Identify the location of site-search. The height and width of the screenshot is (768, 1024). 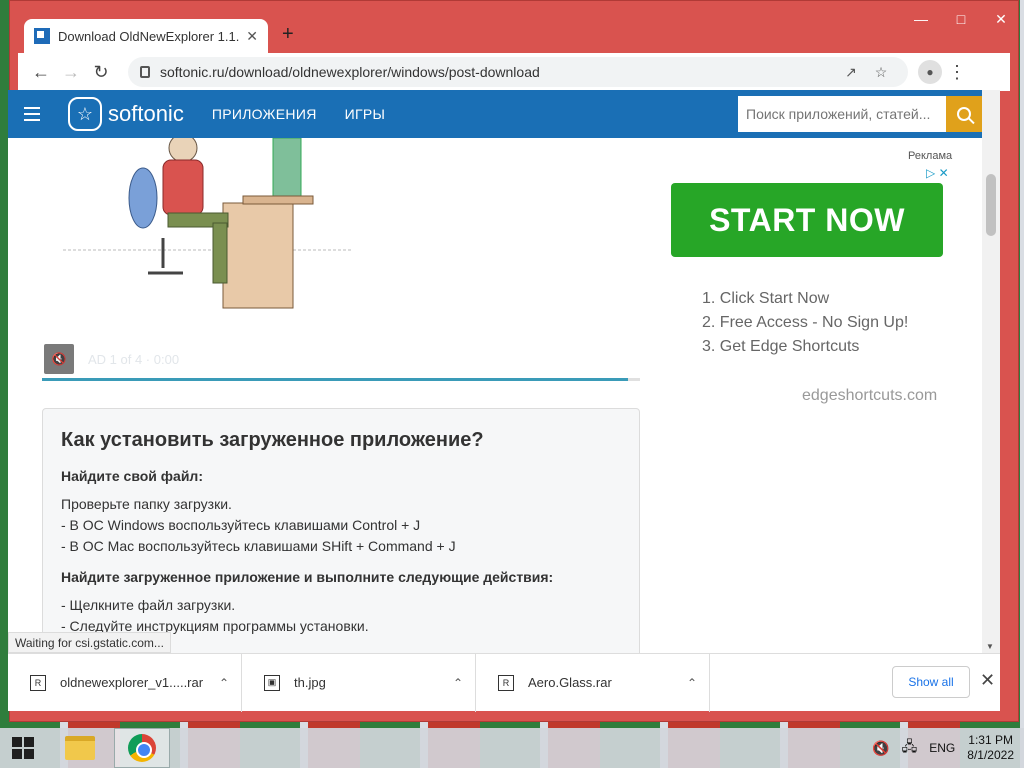
(860, 114).